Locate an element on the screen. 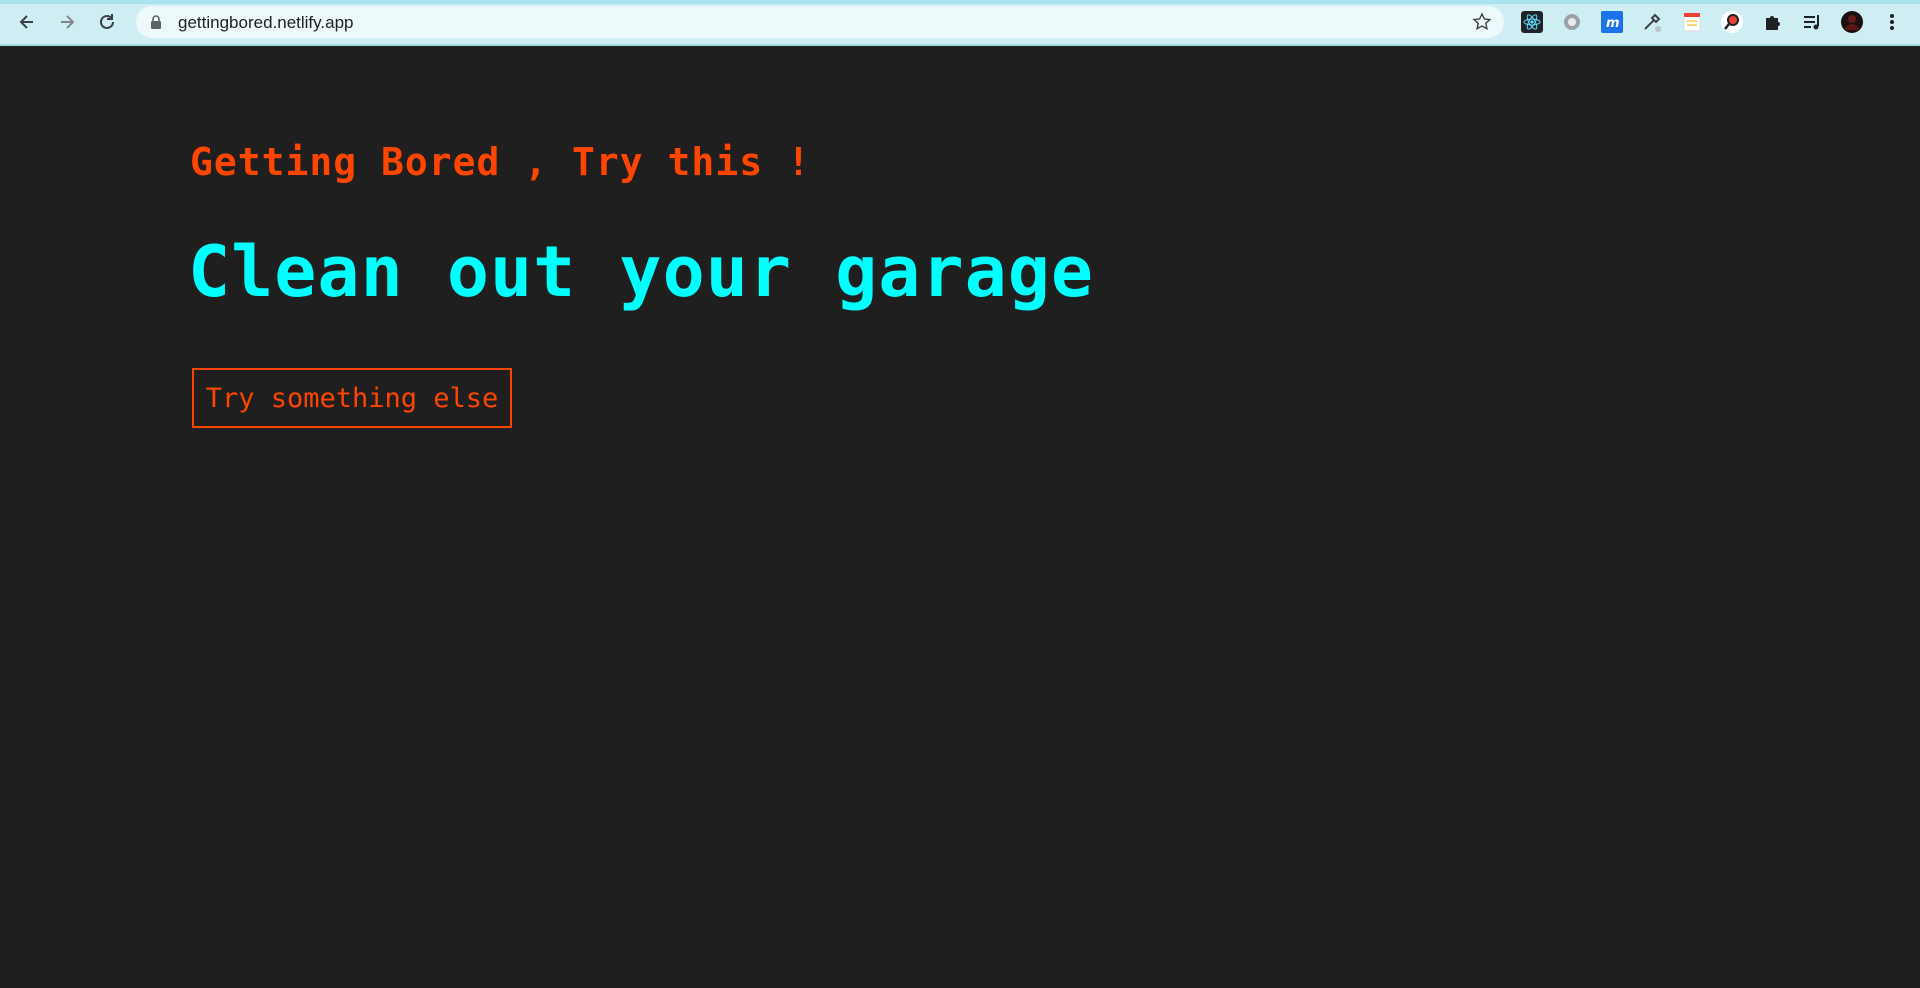 The height and width of the screenshot is (988, 1920). address-bar: gettingbored.netlify.app is located at coordinates (820, 22).